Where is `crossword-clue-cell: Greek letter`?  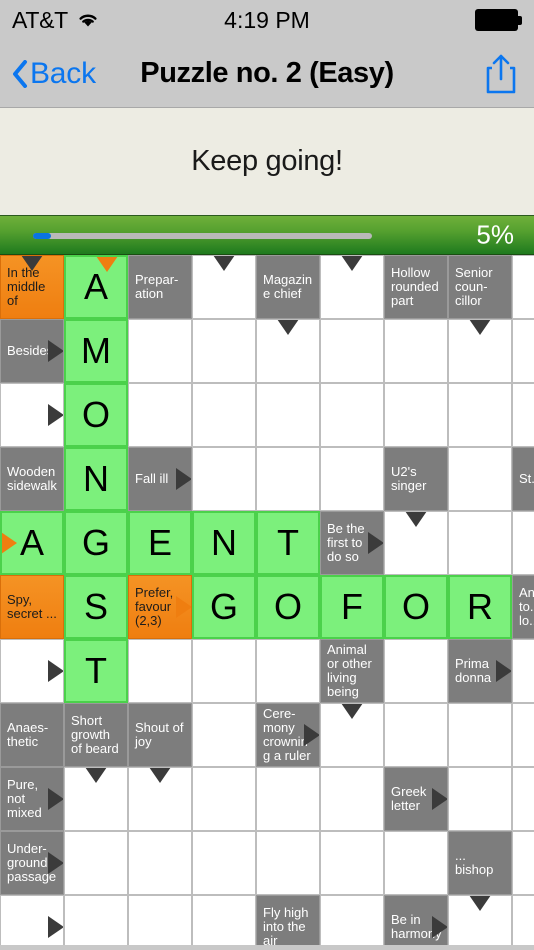
crossword-clue-cell: Greek letter is located at coordinates (416, 799).